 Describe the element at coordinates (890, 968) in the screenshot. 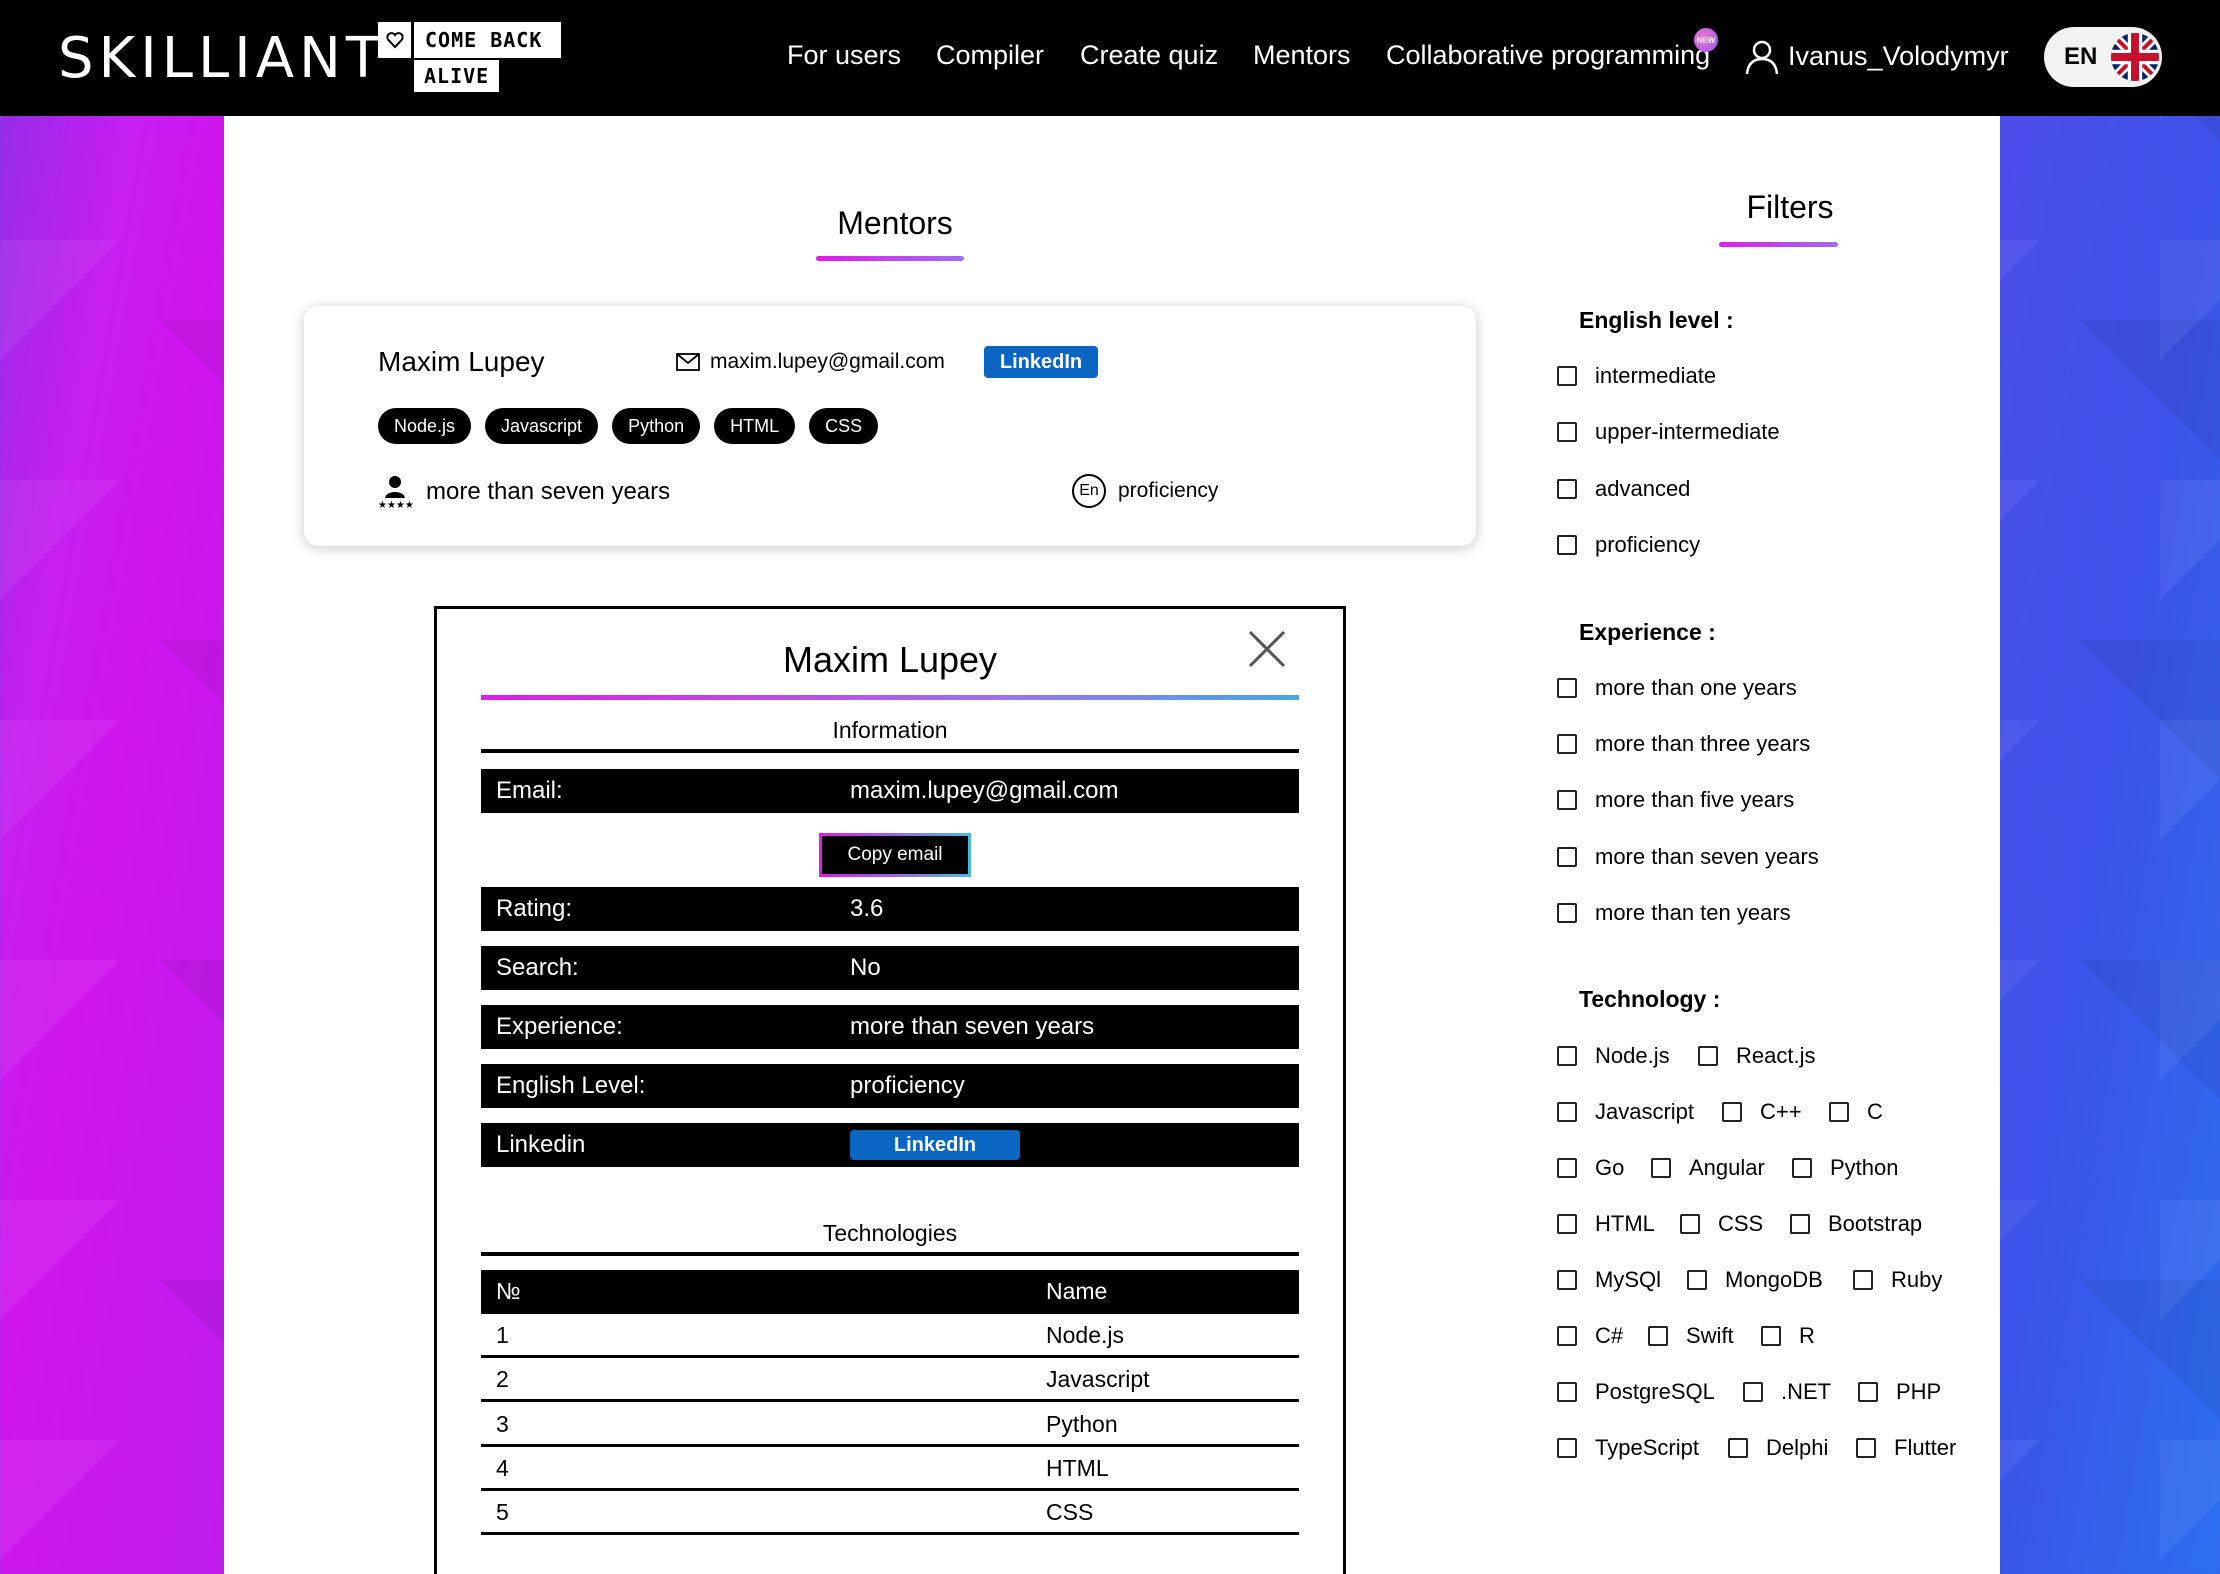

I see `search-row: Search: No` at that location.